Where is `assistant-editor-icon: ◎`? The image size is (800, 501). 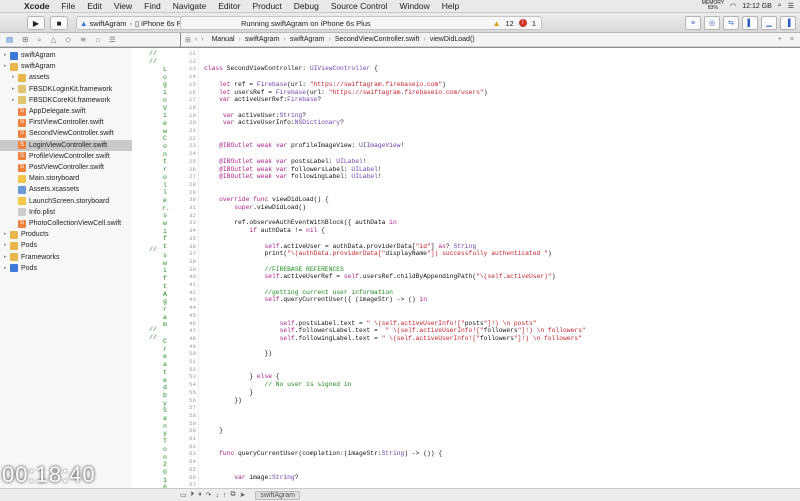 assistant-editor-icon: ◎ is located at coordinates (712, 23).